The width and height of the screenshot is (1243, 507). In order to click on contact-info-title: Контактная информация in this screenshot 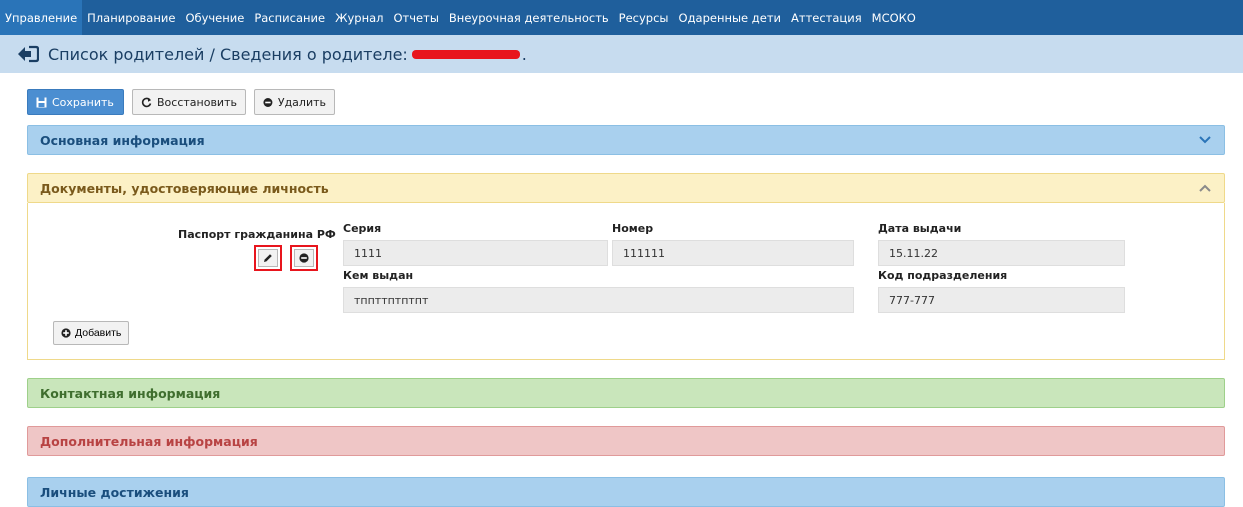, I will do `click(130, 393)`.